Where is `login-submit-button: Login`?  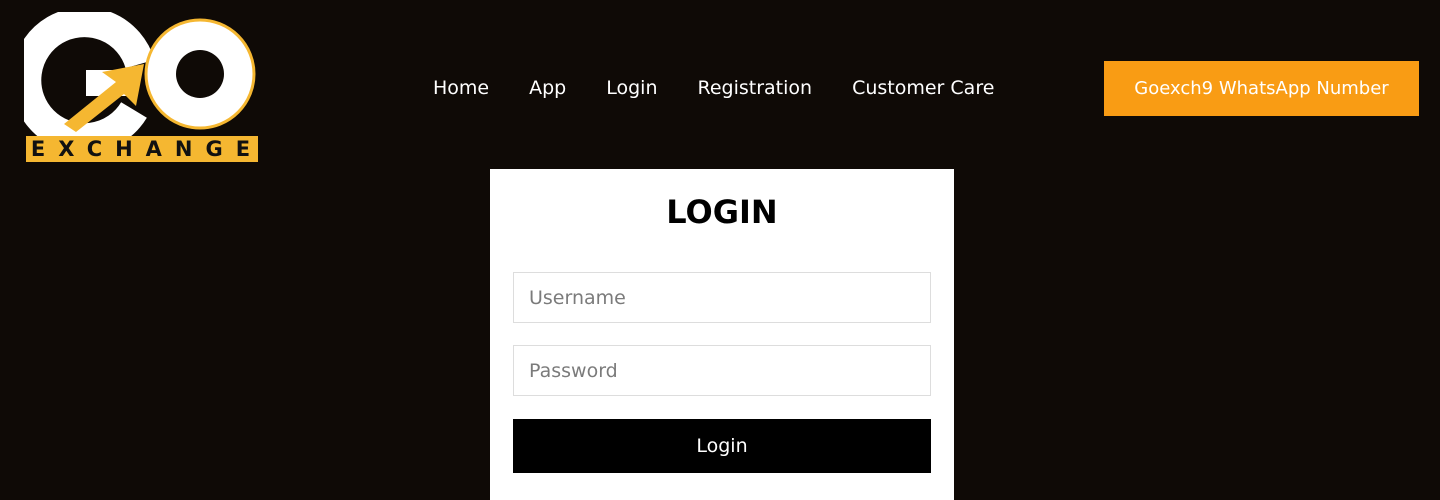
login-submit-button: Login is located at coordinates (722, 446).